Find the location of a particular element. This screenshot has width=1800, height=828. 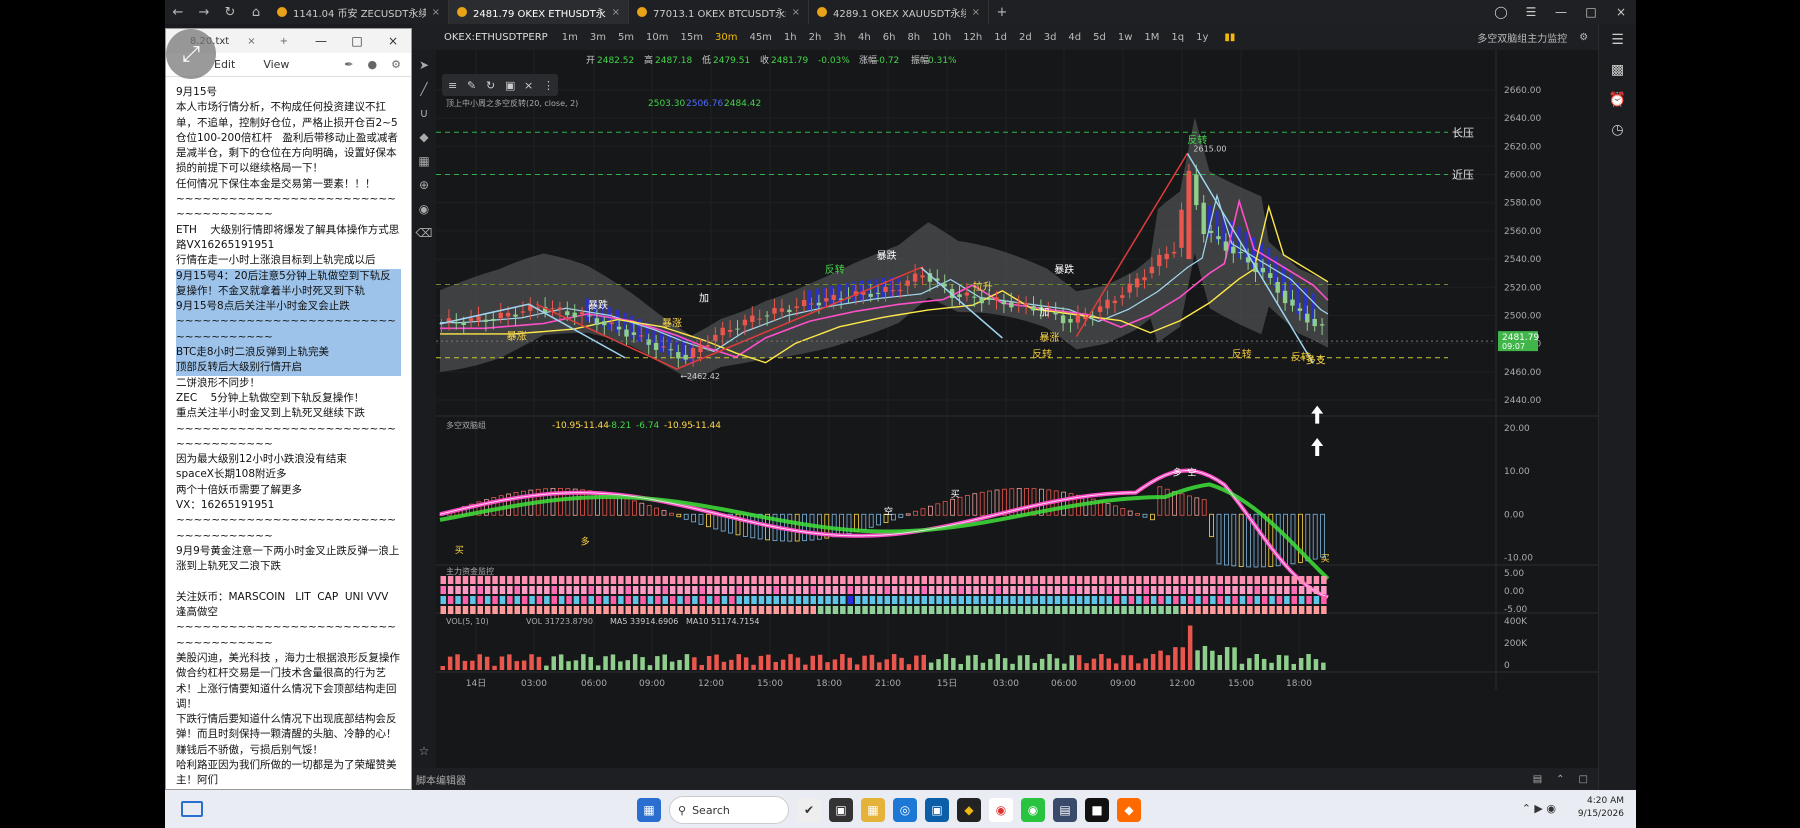

magnet-icon: ∪ is located at coordinates (424, 113).